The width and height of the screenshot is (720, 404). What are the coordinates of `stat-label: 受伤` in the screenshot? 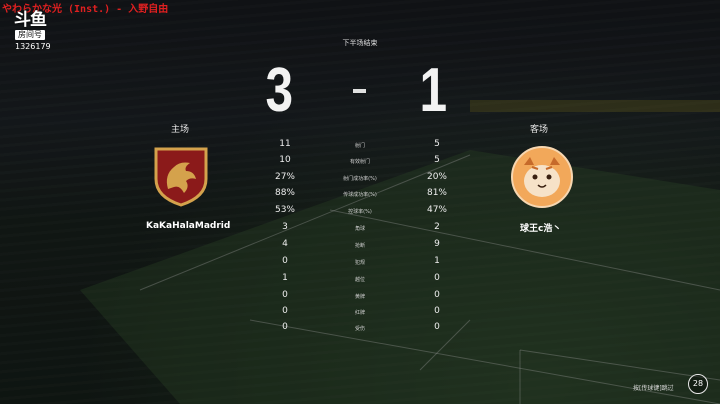 It's located at (359, 329).